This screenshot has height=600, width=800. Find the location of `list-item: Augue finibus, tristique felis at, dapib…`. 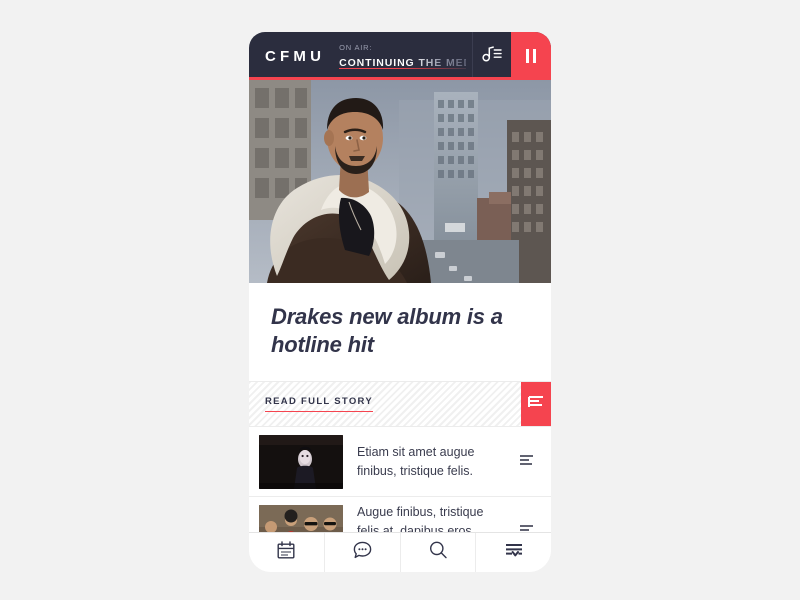

list-item: Augue finibus, tristique felis at, dapib… is located at coordinates (400, 514).